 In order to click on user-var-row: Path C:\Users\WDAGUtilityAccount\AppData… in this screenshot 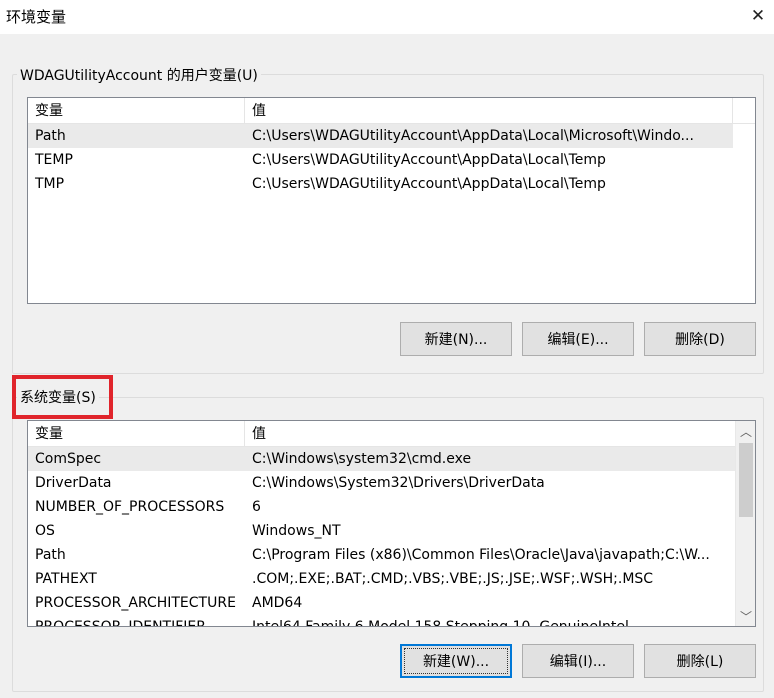, I will do `click(380, 136)`.